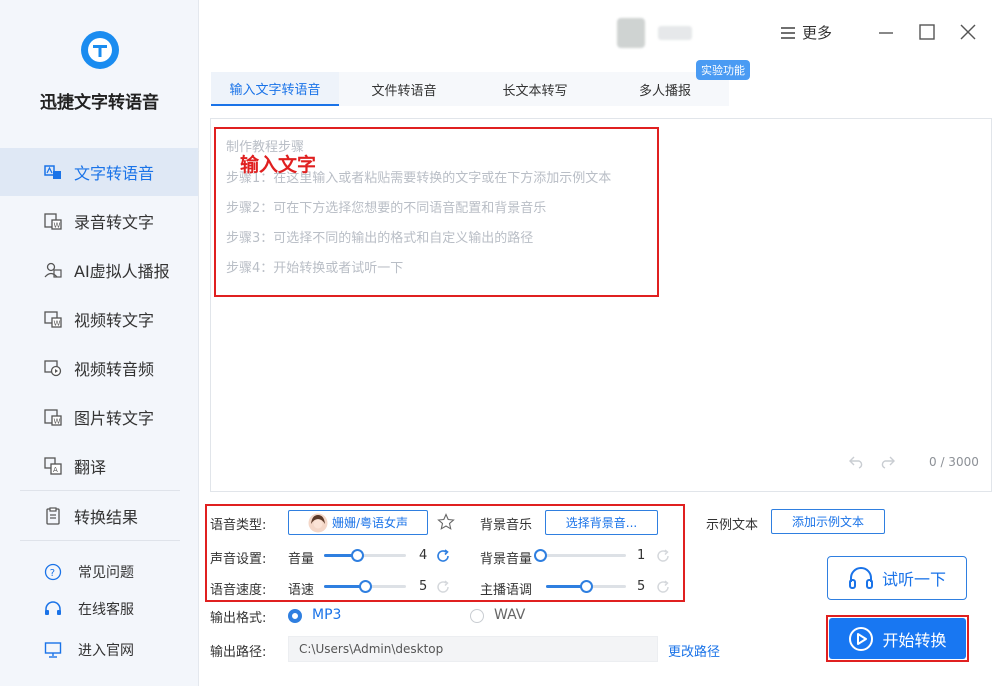 This screenshot has height=686, width=1005. Describe the element at coordinates (370, 523) in the screenshot. I see `voice-name: 姗姗/粤语女声` at that location.